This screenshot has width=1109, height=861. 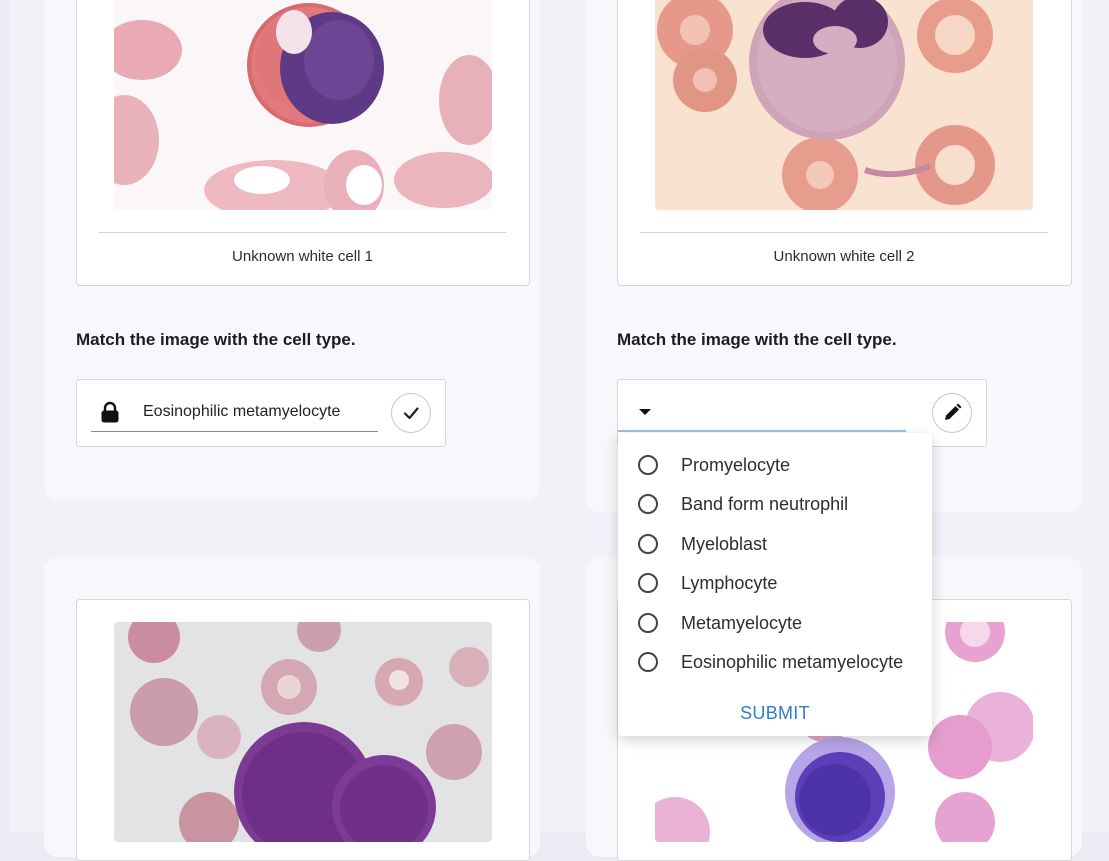 I want to click on option-promyelocyte: Promyelocyte, so click(x=714, y=465).